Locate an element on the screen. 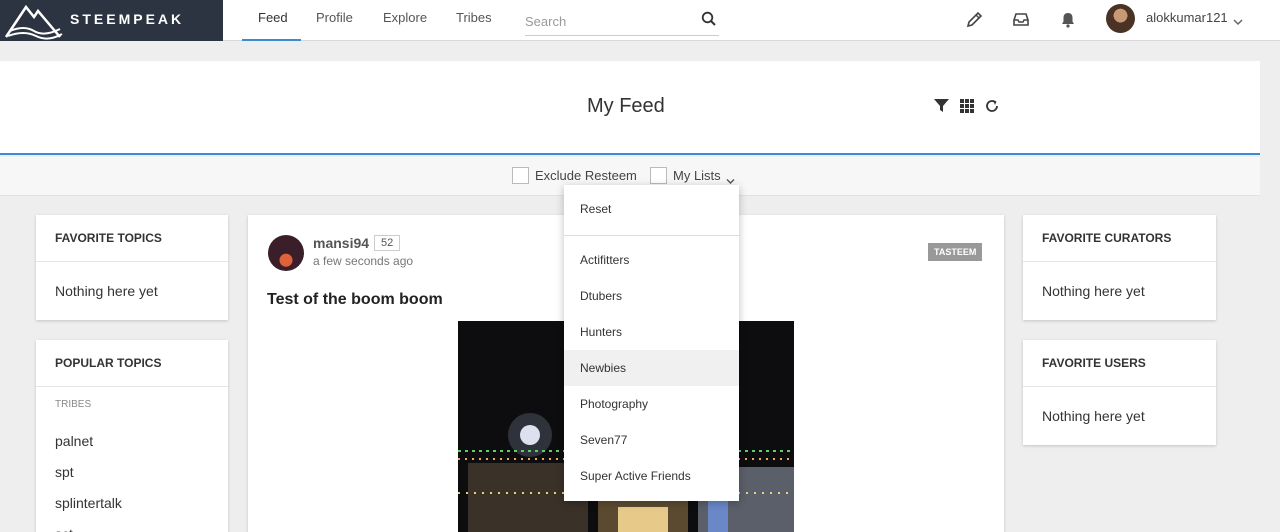 The image size is (1280, 532). my-lists-label: My Lists is located at coordinates (697, 175).